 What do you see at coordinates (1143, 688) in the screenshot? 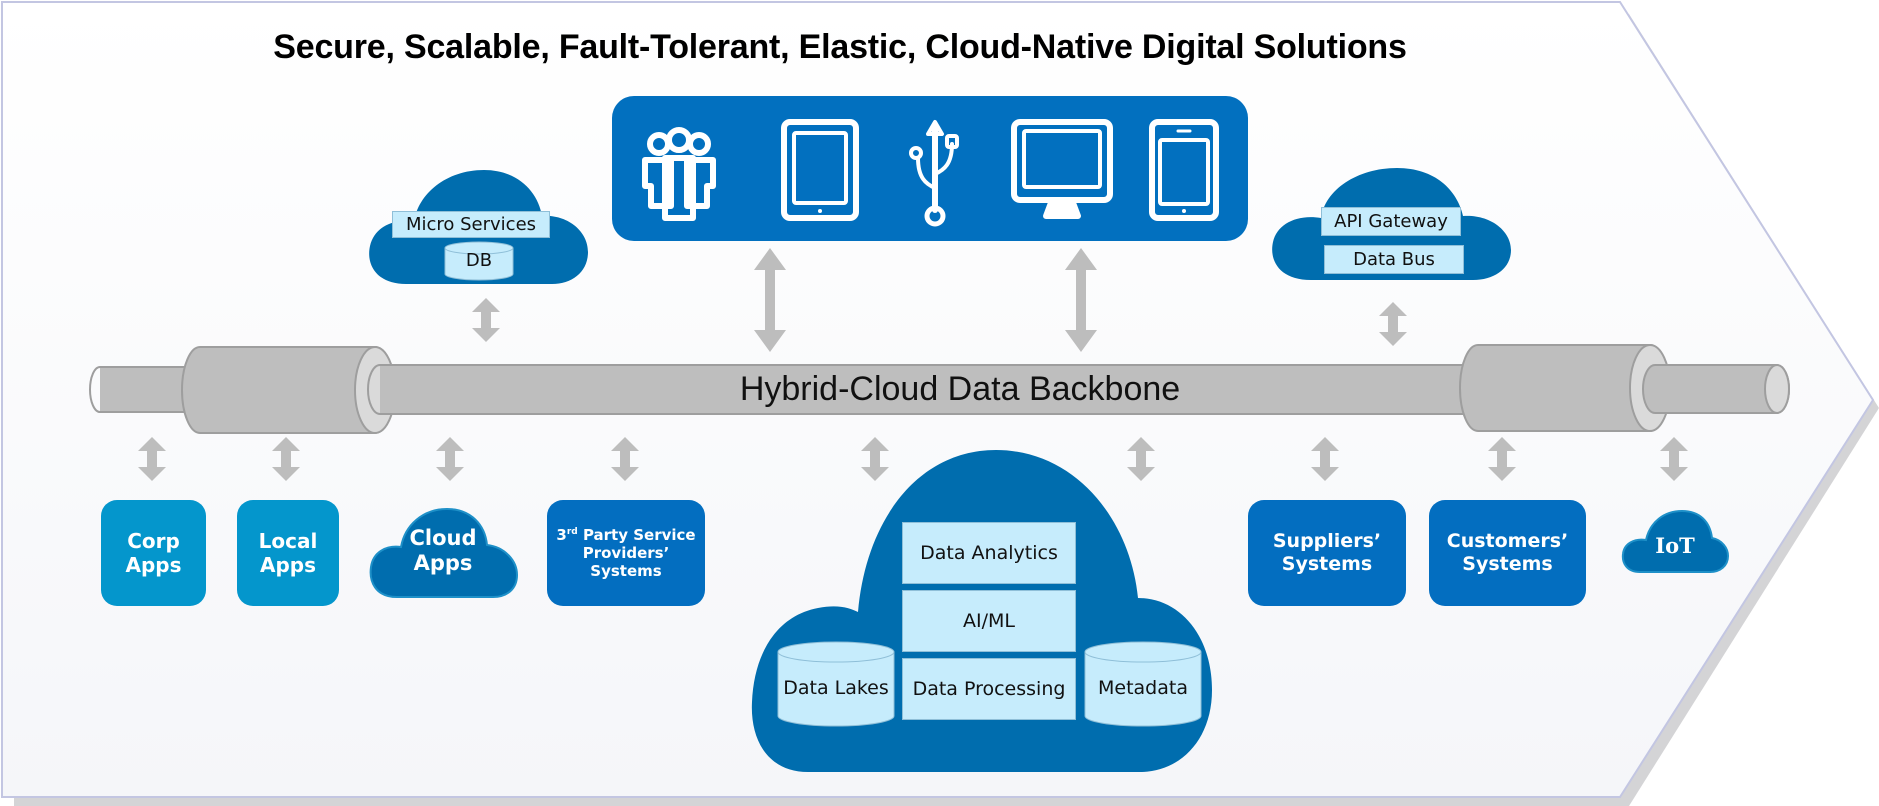
I see `metadata-label: Metadata` at bounding box center [1143, 688].